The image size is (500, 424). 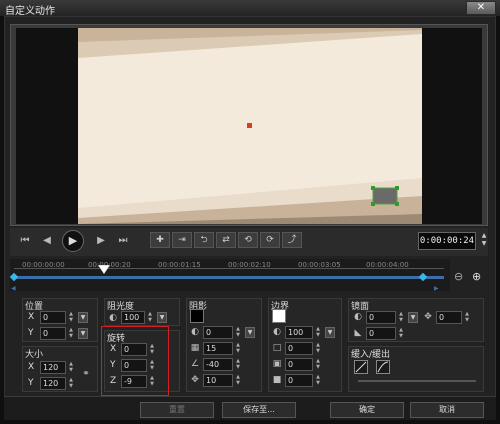 I want to click on reverse-icon: ⮌, so click(x=204, y=240).